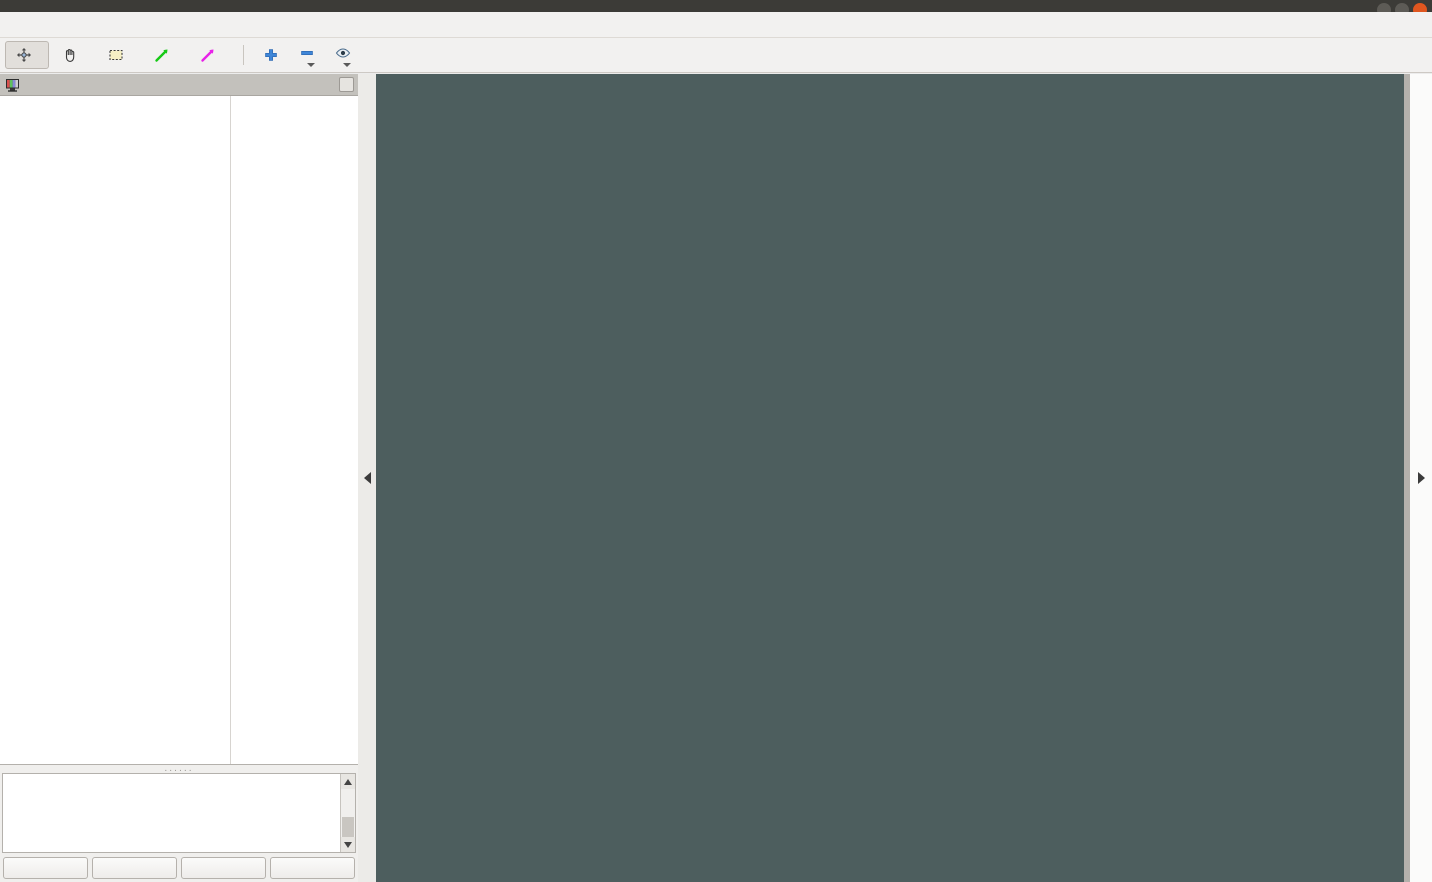  What do you see at coordinates (24, 55) in the screenshot?
I see `move-camera-icon` at bounding box center [24, 55].